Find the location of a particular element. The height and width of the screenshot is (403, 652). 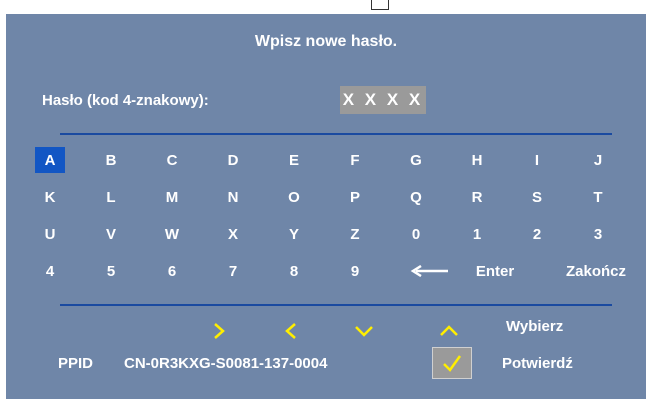

key-b: B is located at coordinates (111, 160).